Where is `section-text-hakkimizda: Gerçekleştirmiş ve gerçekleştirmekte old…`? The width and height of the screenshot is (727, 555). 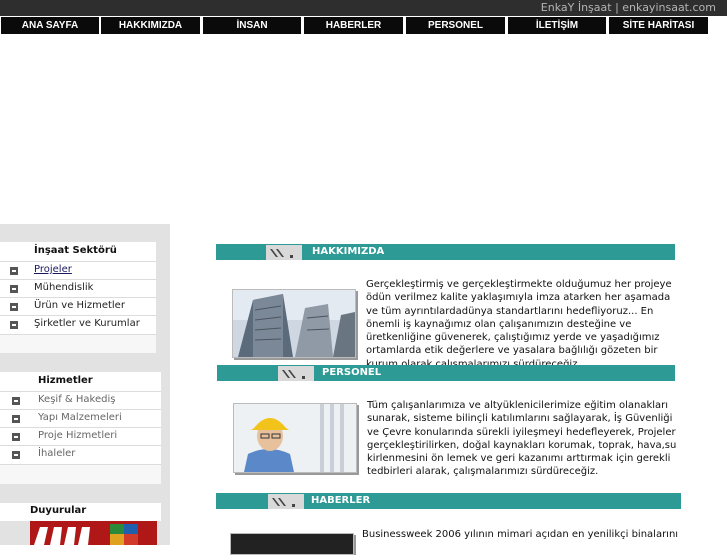 section-text-hakkimizda: Gerçekleştirmiş ve gerçekleştirmekte old… is located at coordinates (526, 324).